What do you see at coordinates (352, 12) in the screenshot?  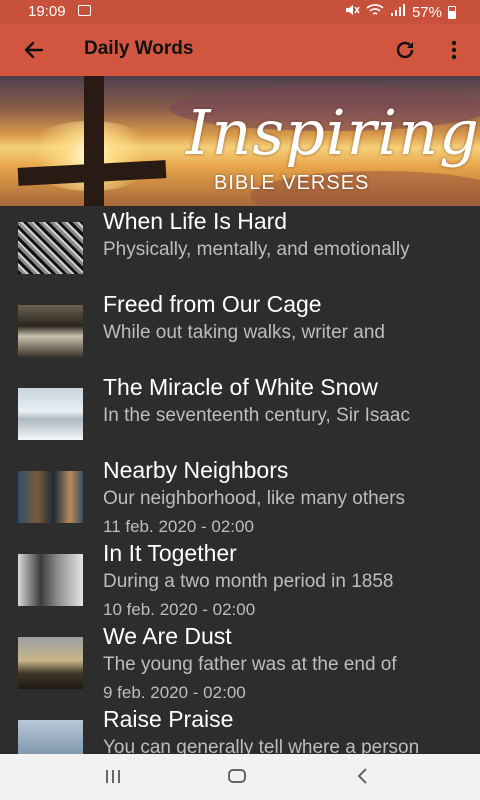 I see `mute-icon` at bounding box center [352, 12].